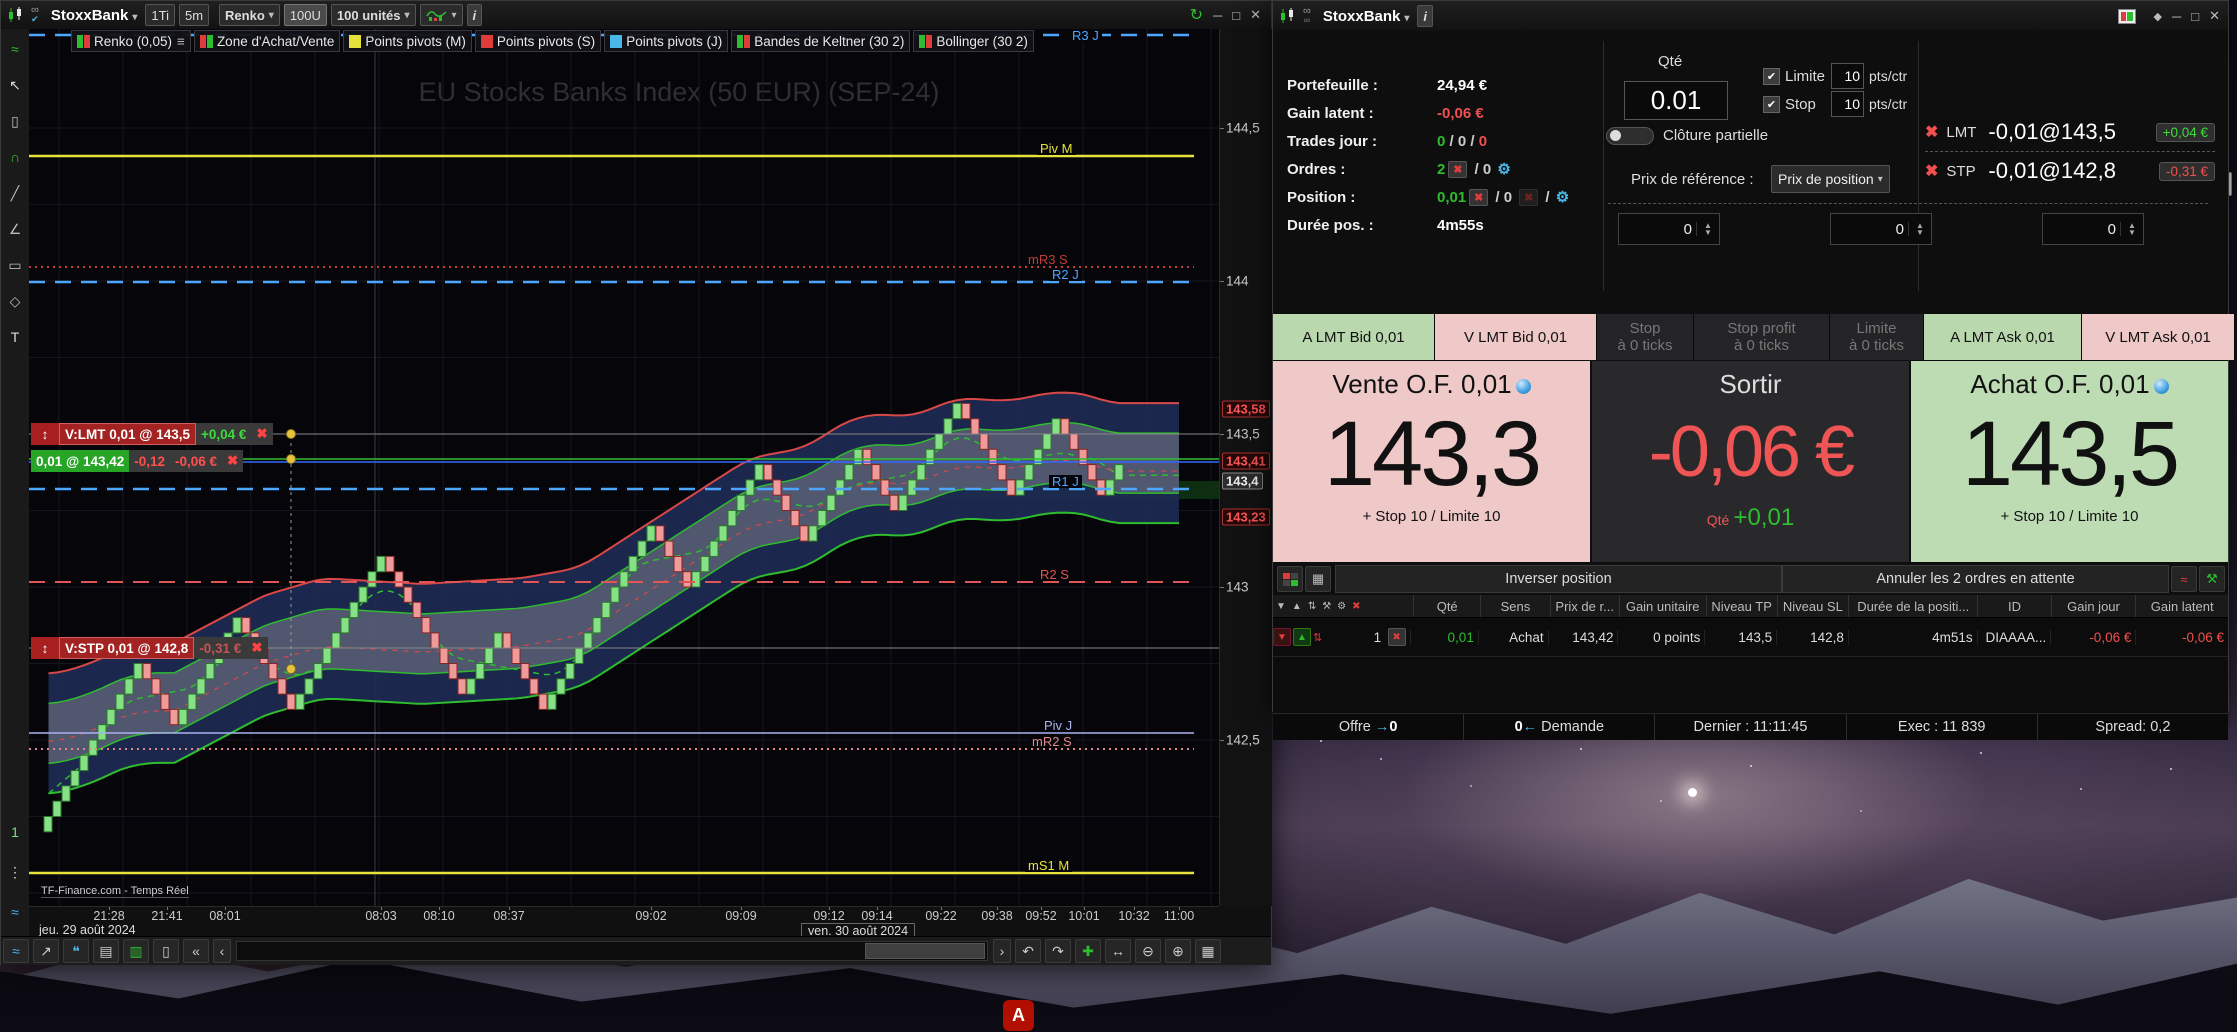  I want to click on stop-checkbox: ✔, so click(1771, 104).